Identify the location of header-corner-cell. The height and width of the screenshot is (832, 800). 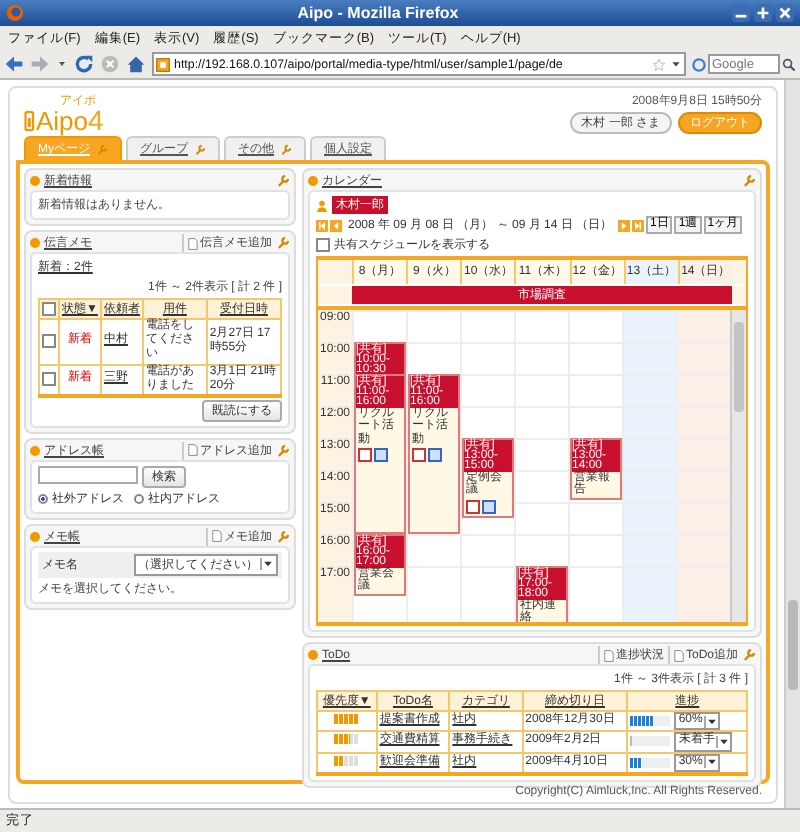
(335, 272).